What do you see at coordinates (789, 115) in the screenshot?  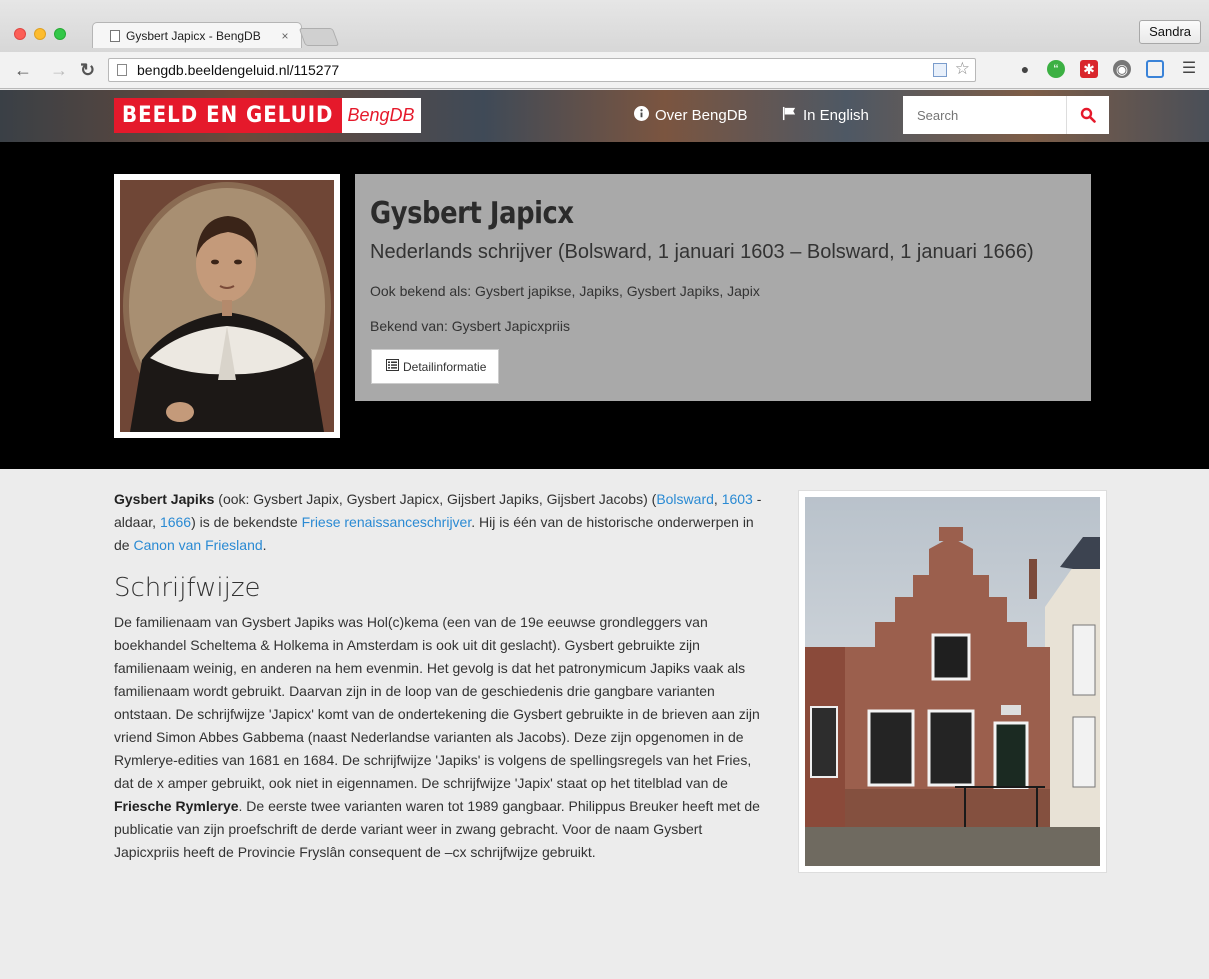 I see `flag-icon` at bounding box center [789, 115].